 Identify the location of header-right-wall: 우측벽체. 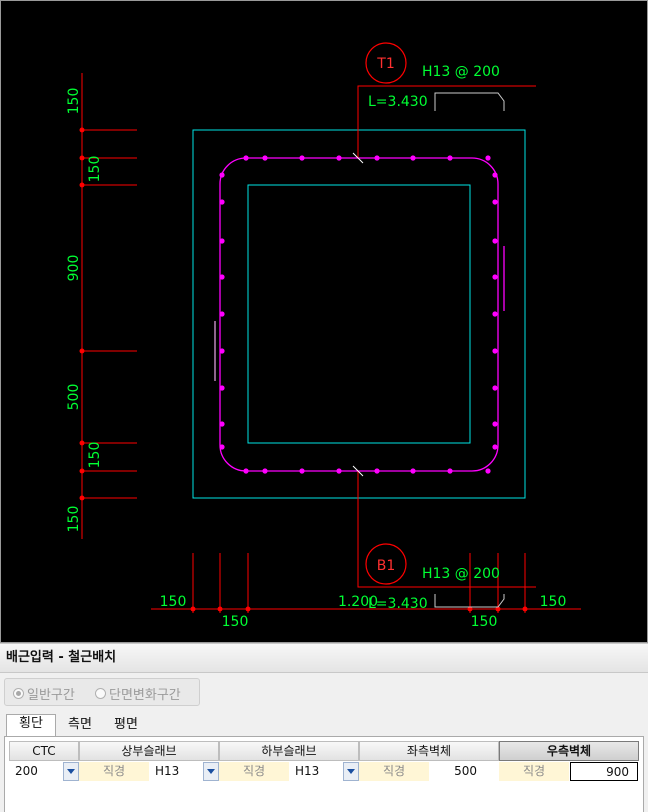
(569, 751).